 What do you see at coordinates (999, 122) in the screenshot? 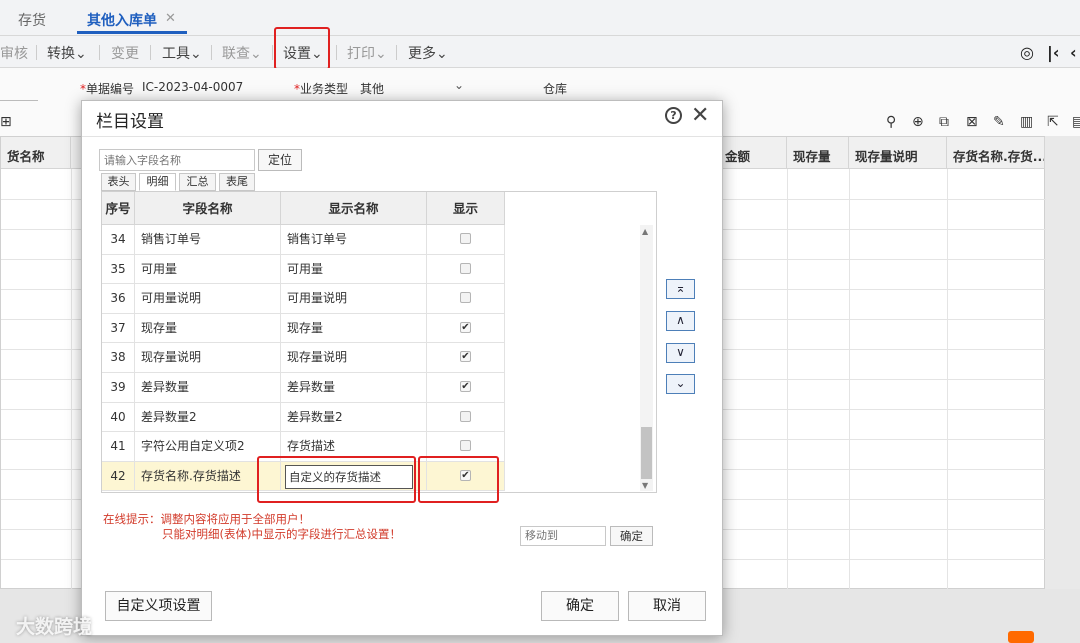
I see `batch-edit-icon: ✎` at bounding box center [999, 122].